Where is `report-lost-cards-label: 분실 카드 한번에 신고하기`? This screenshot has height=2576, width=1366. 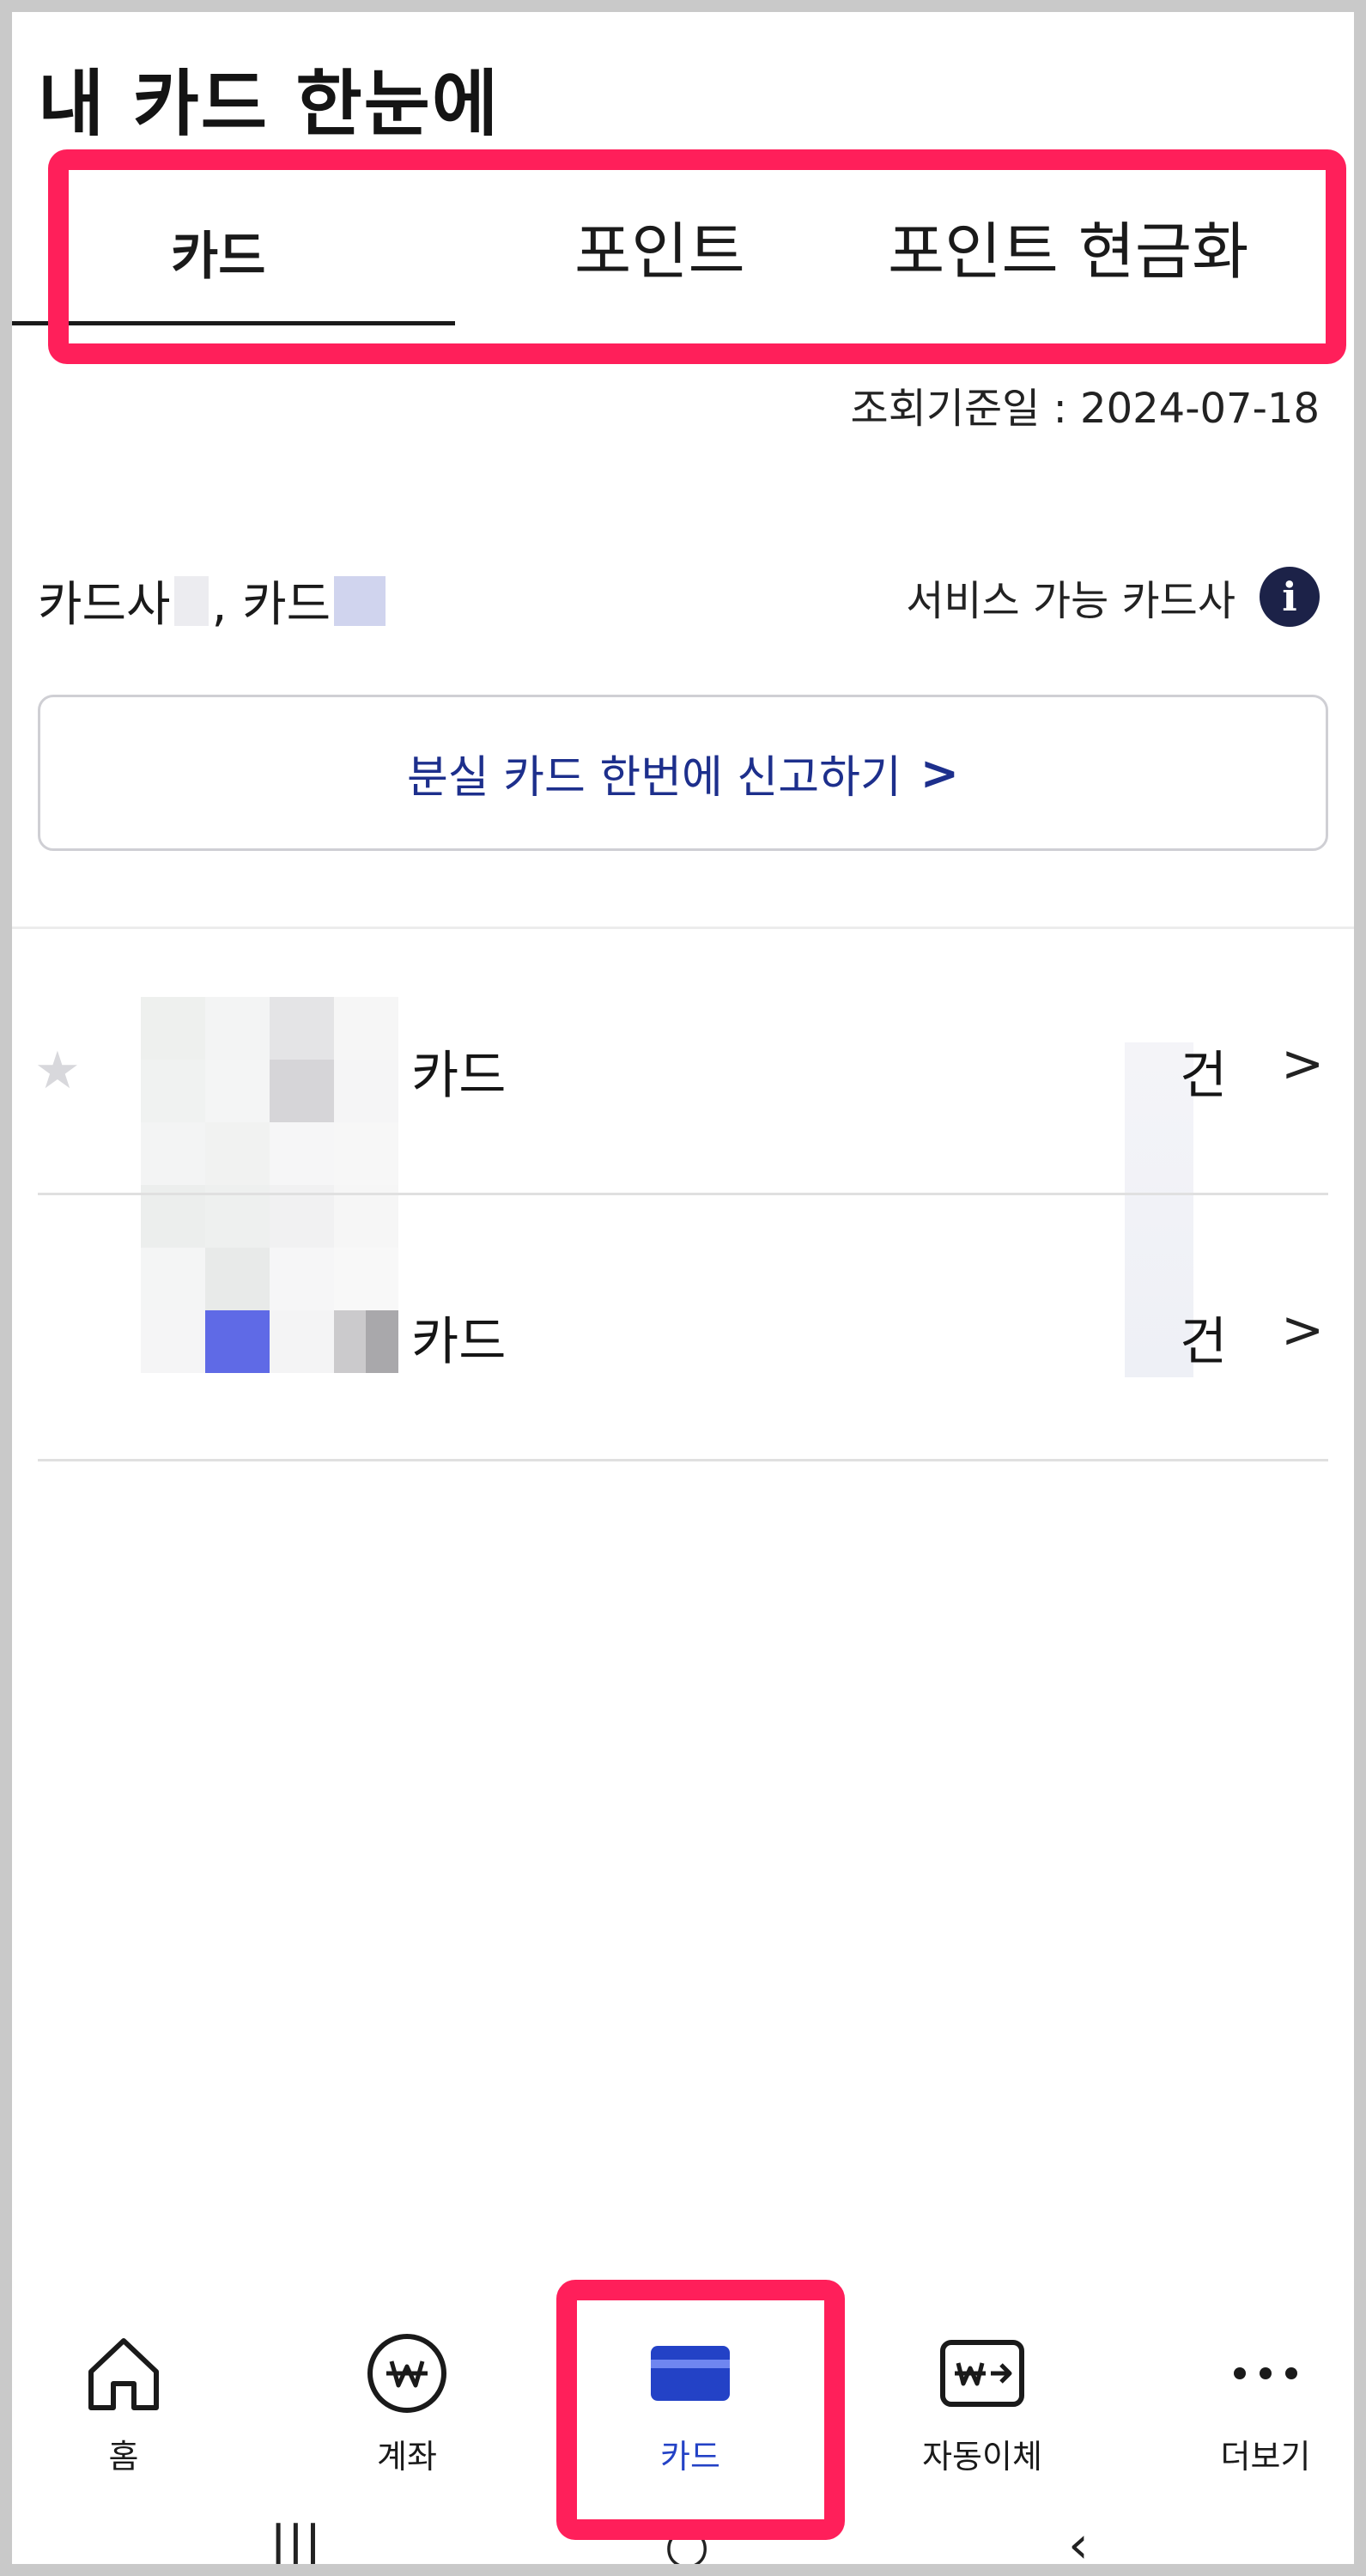
report-lost-cards-label: 분실 카드 한번에 신고하기 is located at coordinates (654, 777).